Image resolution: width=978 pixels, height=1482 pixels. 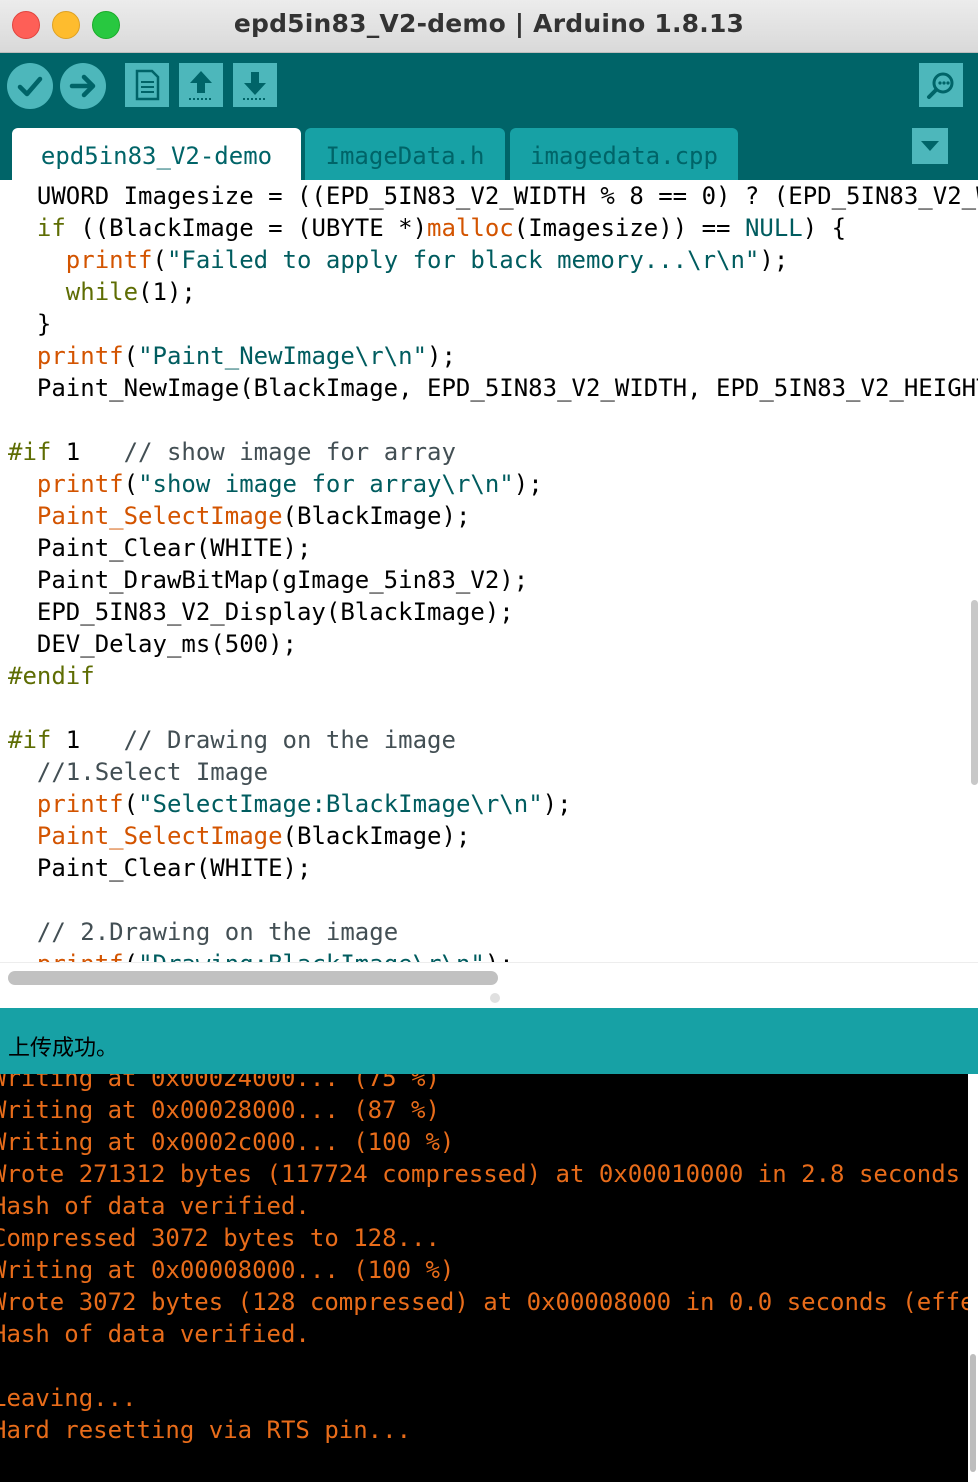 I want to click on code-token: ((BlackImage = (UBYTE *), so click(x=246, y=228).